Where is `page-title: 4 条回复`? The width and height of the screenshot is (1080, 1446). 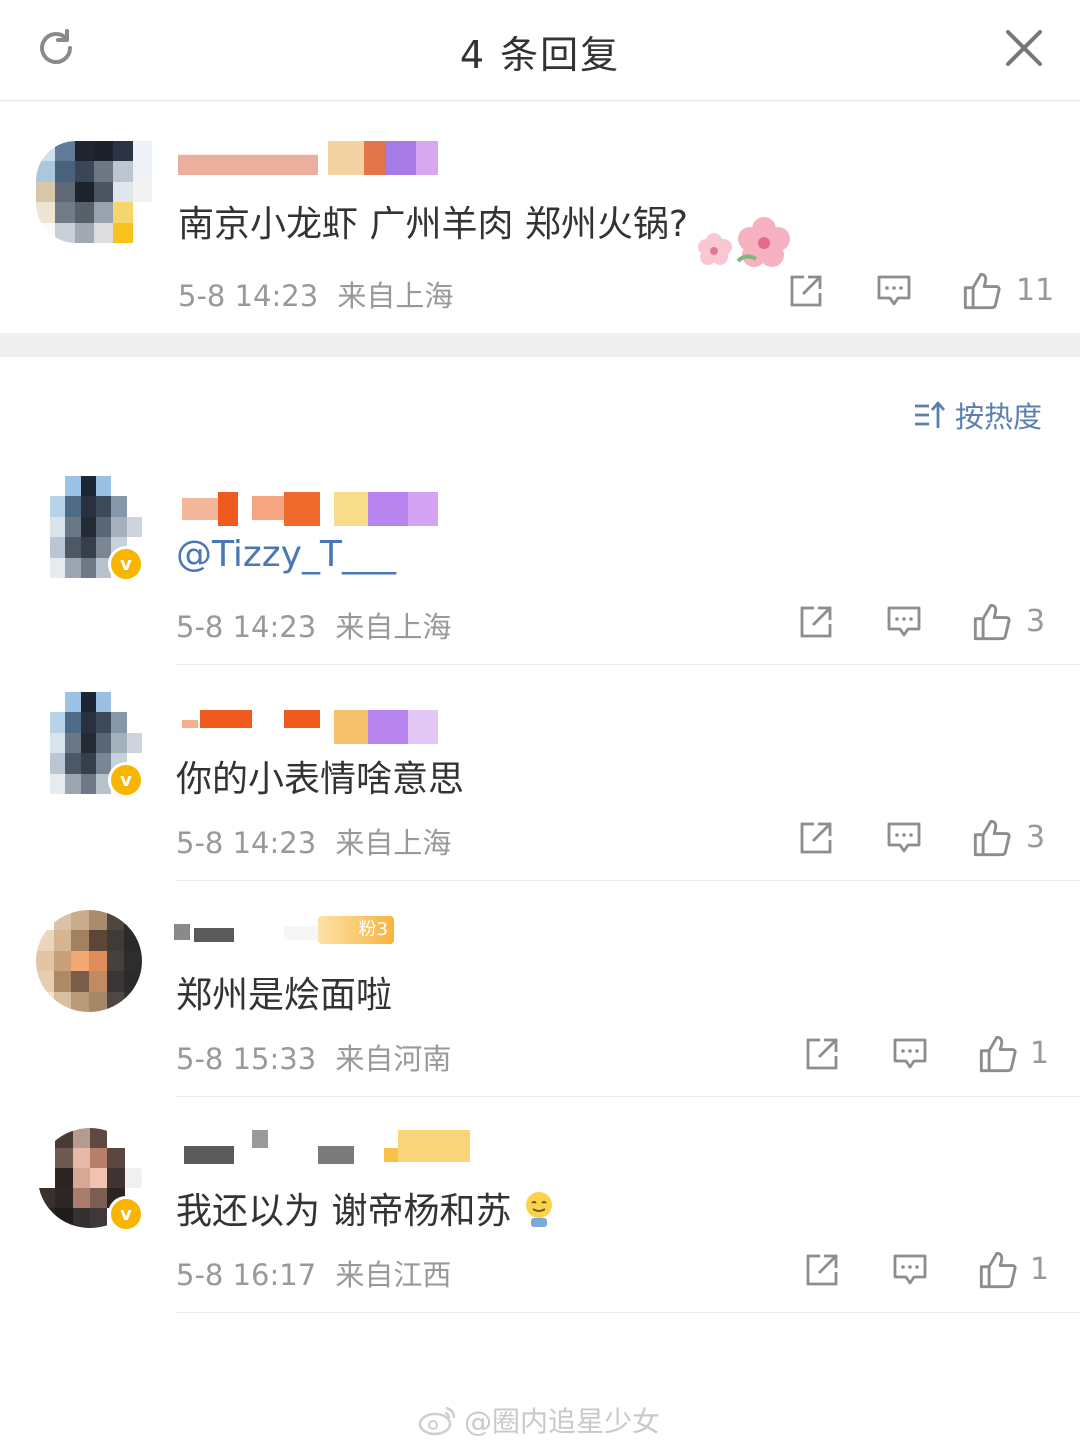 page-title: 4 条回复 is located at coordinates (540, 55).